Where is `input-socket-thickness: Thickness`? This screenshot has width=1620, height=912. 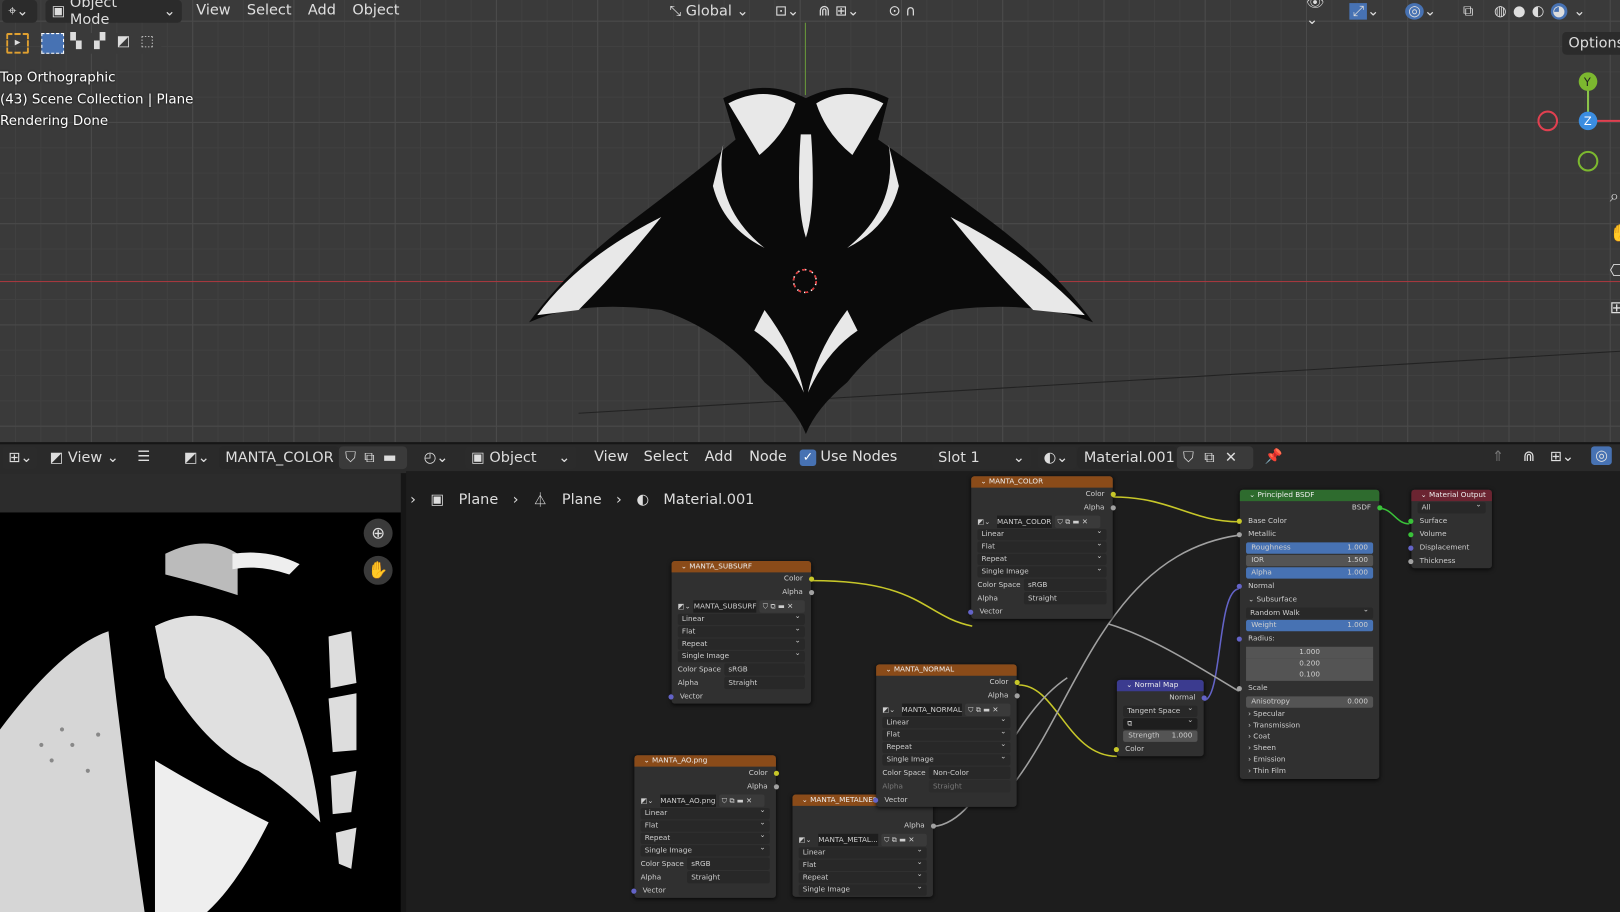
input-socket-thickness: Thickness is located at coordinates (1450, 561).